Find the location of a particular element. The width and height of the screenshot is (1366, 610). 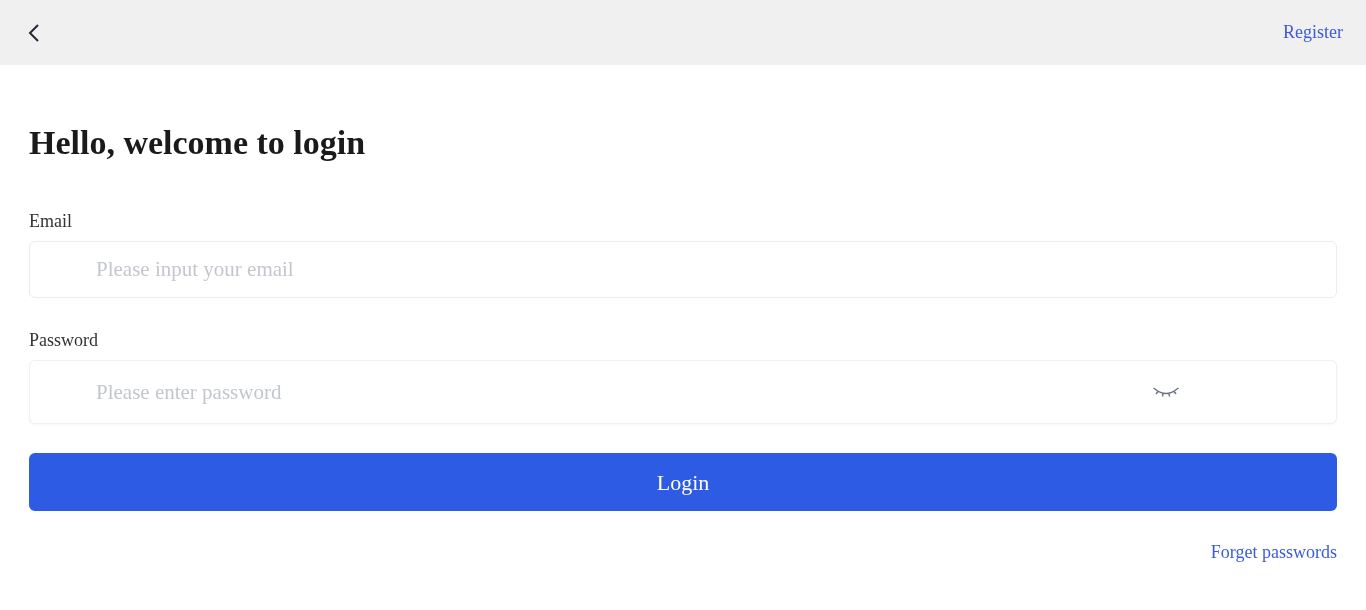

back-icon is located at coordinates (34, 32).